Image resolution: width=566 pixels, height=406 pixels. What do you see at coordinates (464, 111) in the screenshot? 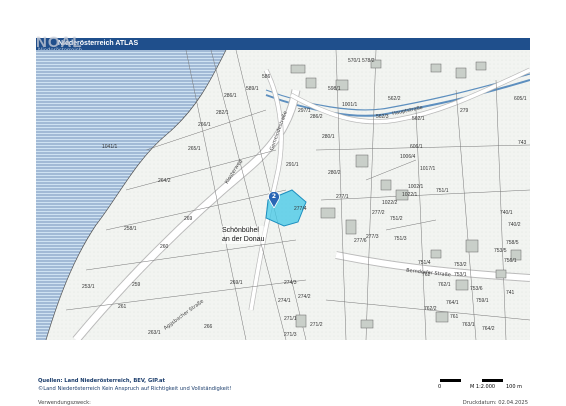
I see `parcel-label: 279` at bounding box center [464, 111].